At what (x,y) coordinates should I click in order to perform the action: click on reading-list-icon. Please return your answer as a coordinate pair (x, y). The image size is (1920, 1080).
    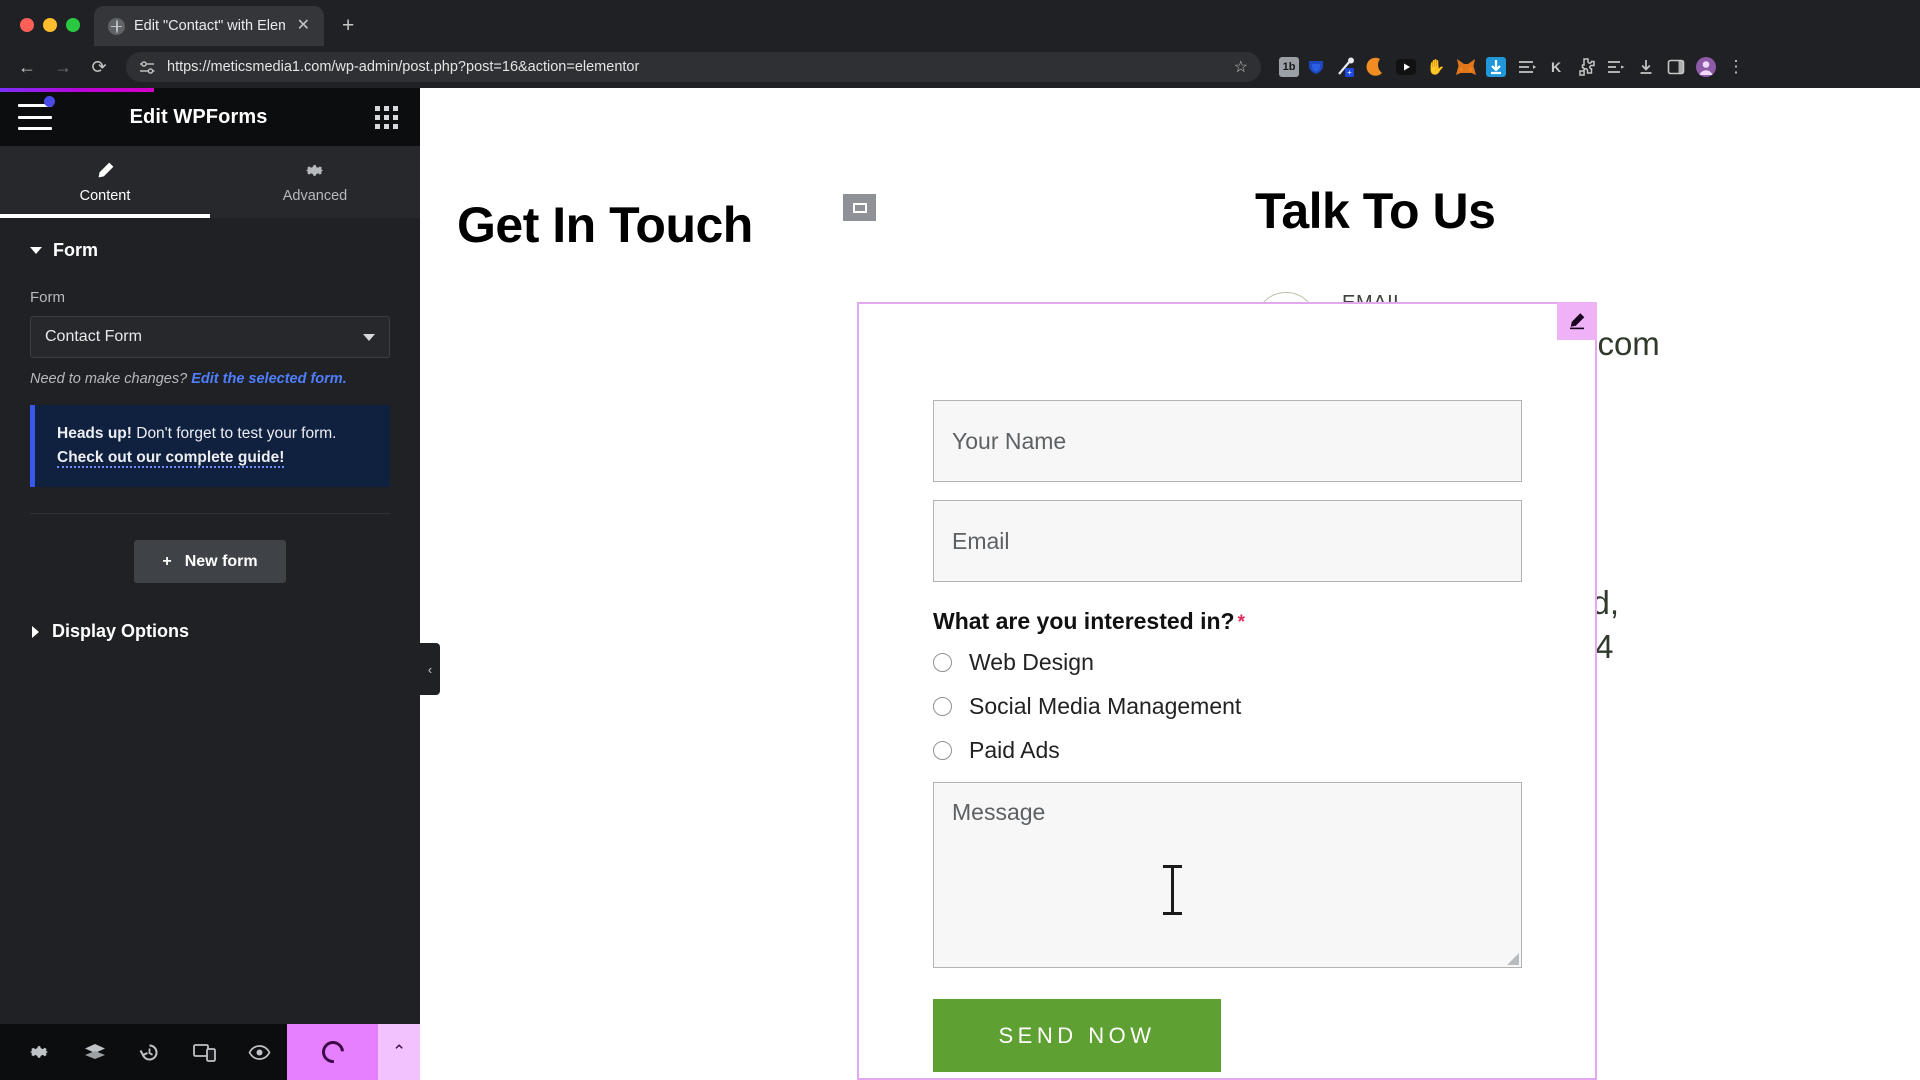
    Looking at the image, I should click on (1616, 67).